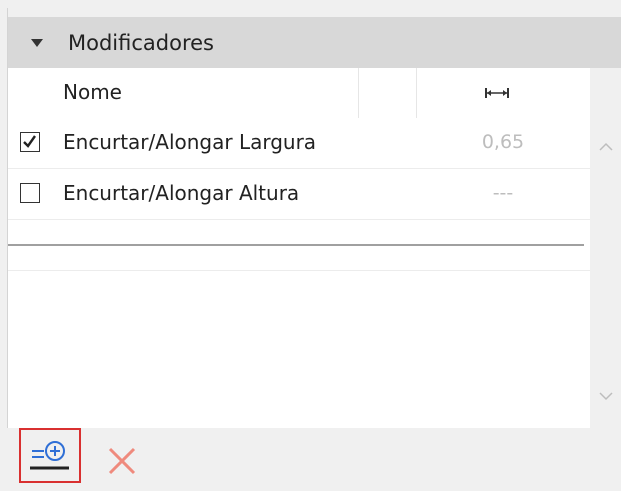  I want to click on separator-line, so click(296, 245).